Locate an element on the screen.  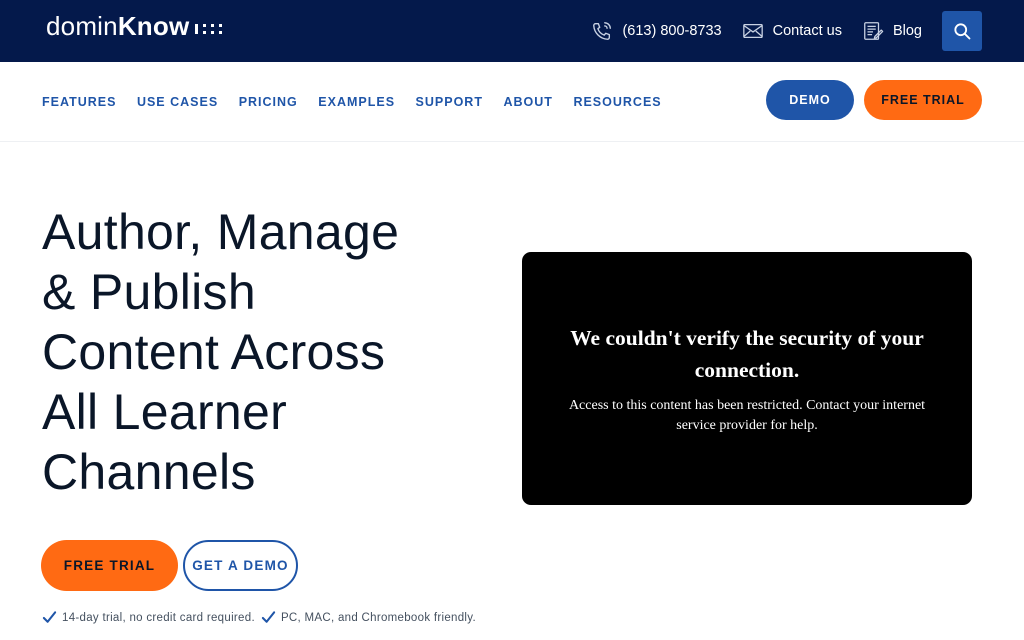
search-button is located at coordinates (962, 31).